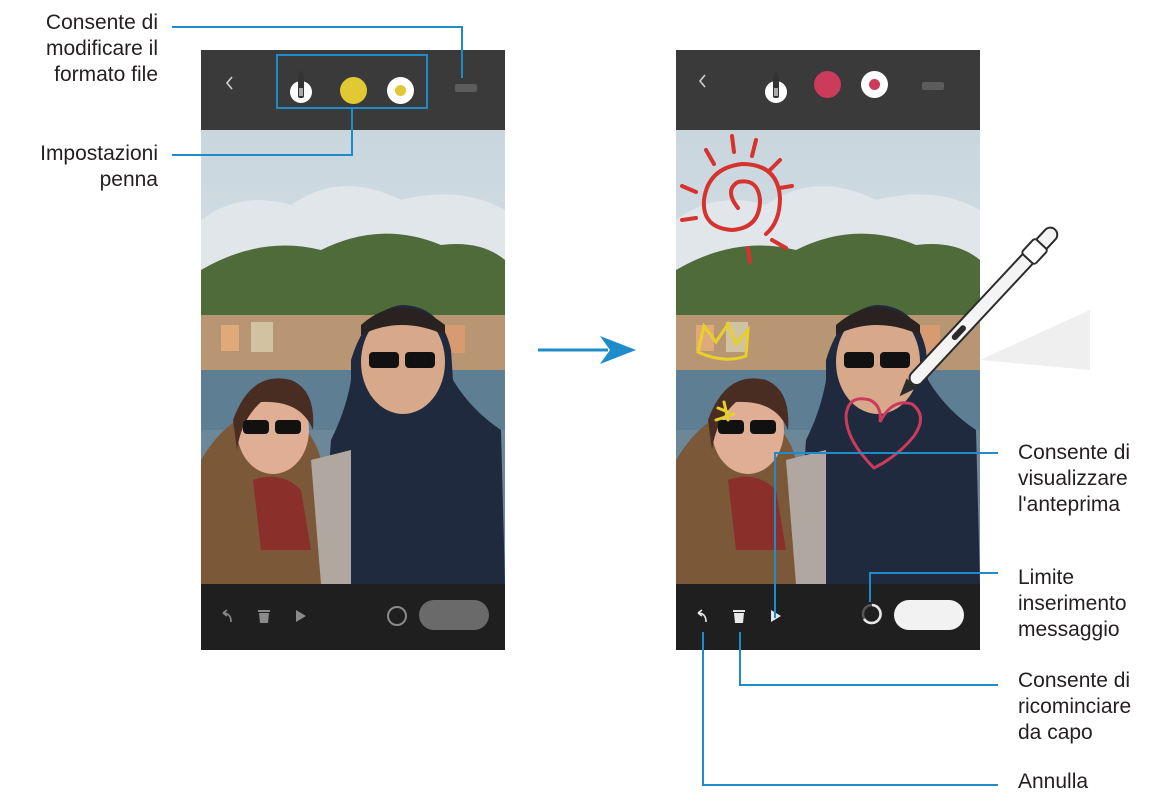 This screenshot has height=802, width=1164. What do you see at coordinates (1075, 706) in the screenshot?
I see `callout-restart-line2: ricominciare` at bounding box center [1075, 706].